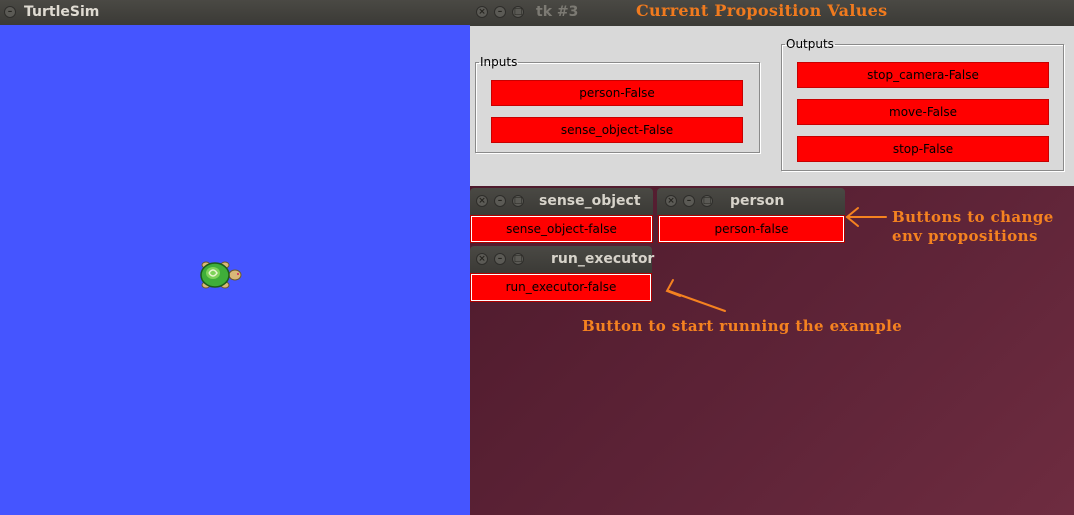 This screenshot has height=515, width=1074. I want to click on proposition-heading: Current Proposition Values, so click(762, 10).